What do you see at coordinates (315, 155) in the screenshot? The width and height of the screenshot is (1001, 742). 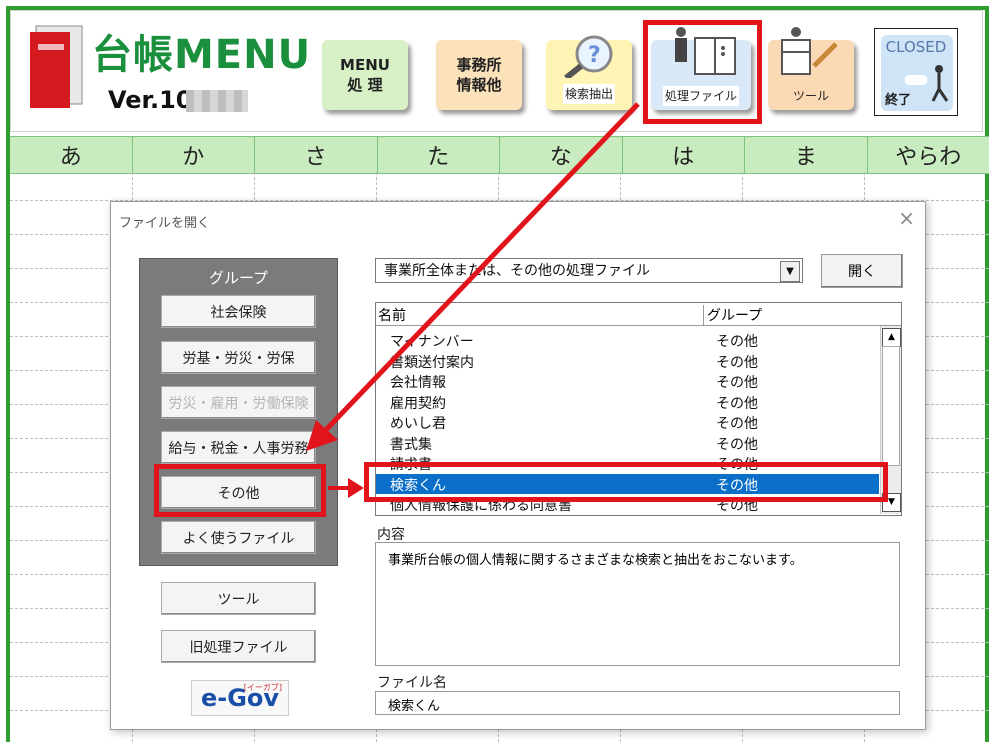 I see `kana-tab-sa: さ` at bounding box center [315, 155].